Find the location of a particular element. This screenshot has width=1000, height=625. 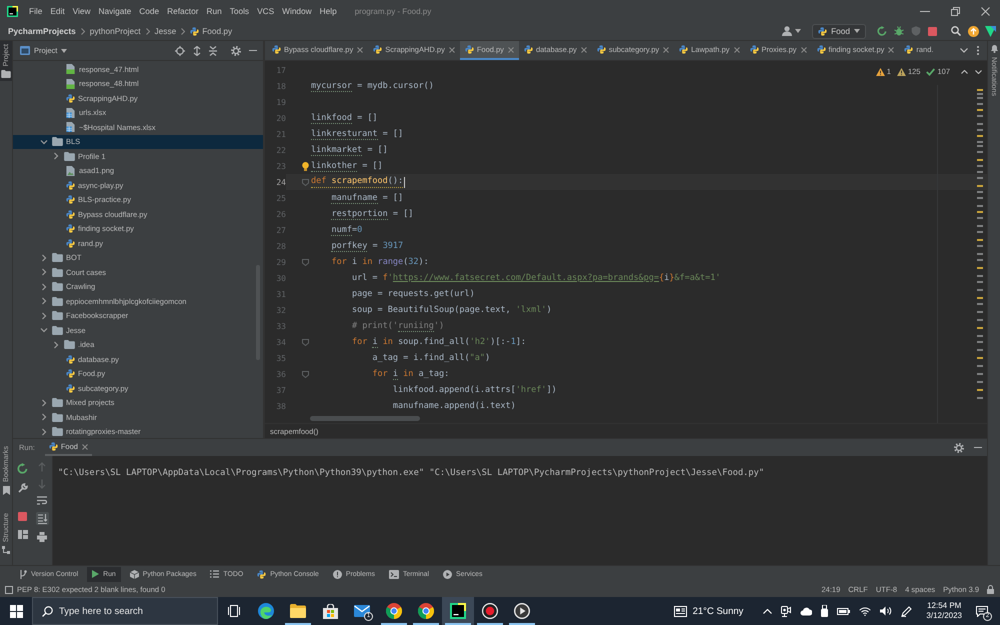

weather-text: 21°C Sunny is located at coordinates (718, 611).